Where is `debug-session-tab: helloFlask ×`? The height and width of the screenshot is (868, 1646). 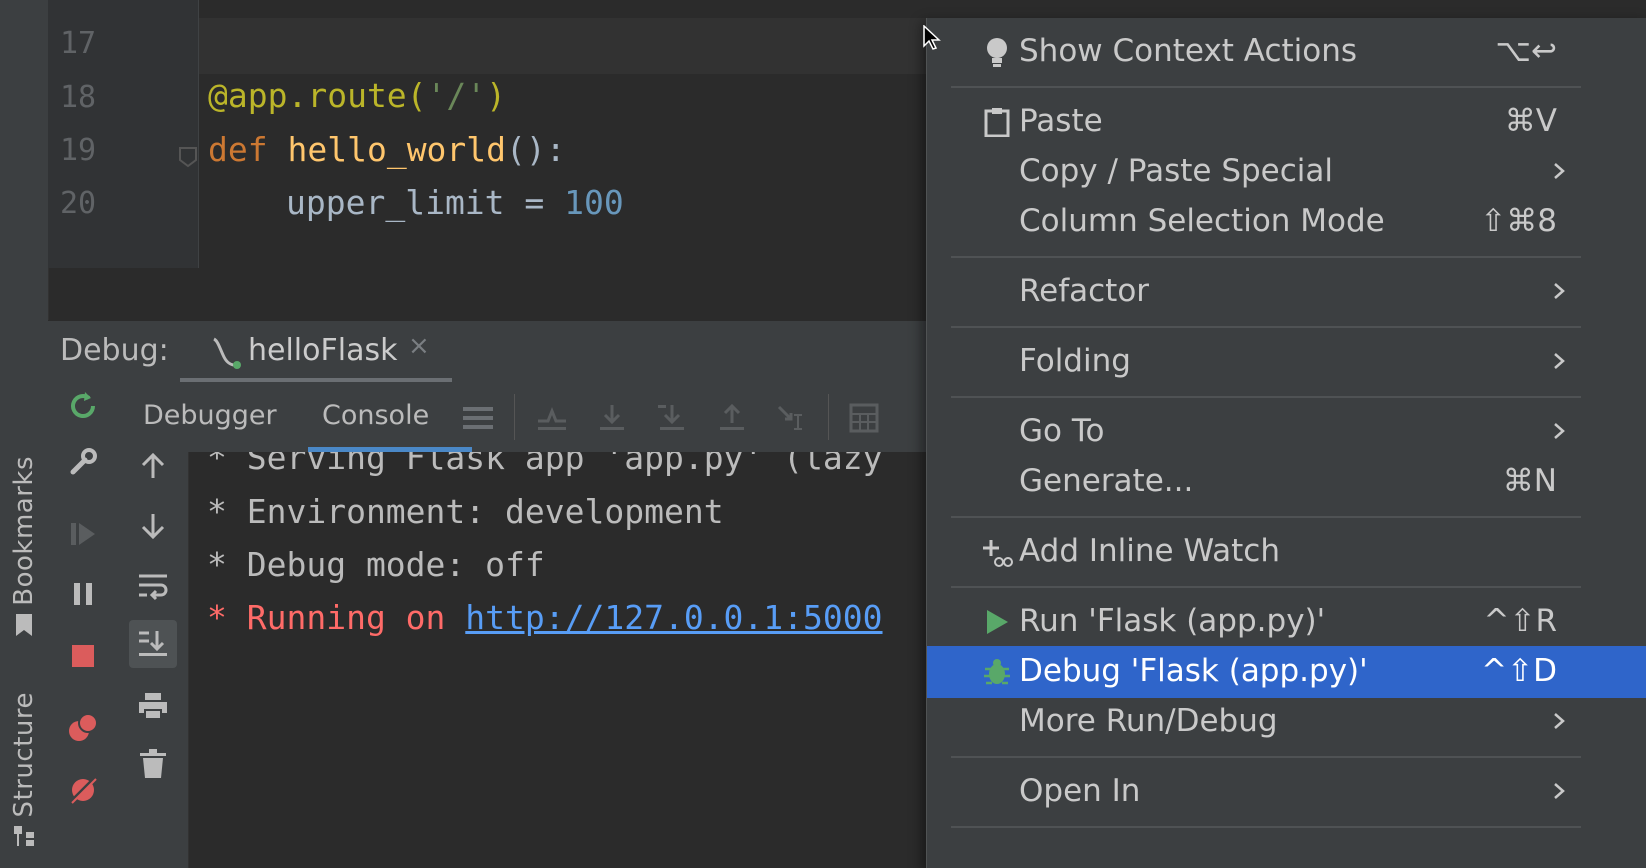 debug-session-tab: helloFlask × is located at coordinates (316, 352).